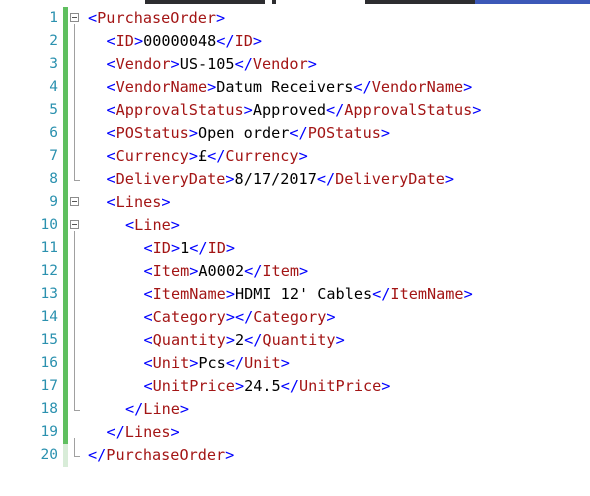 This screenshot has height=496, width=590. I want to click on code-line: 13 <ItemName>HDMI 12' Cables</ItemName>, so click(295, 294).